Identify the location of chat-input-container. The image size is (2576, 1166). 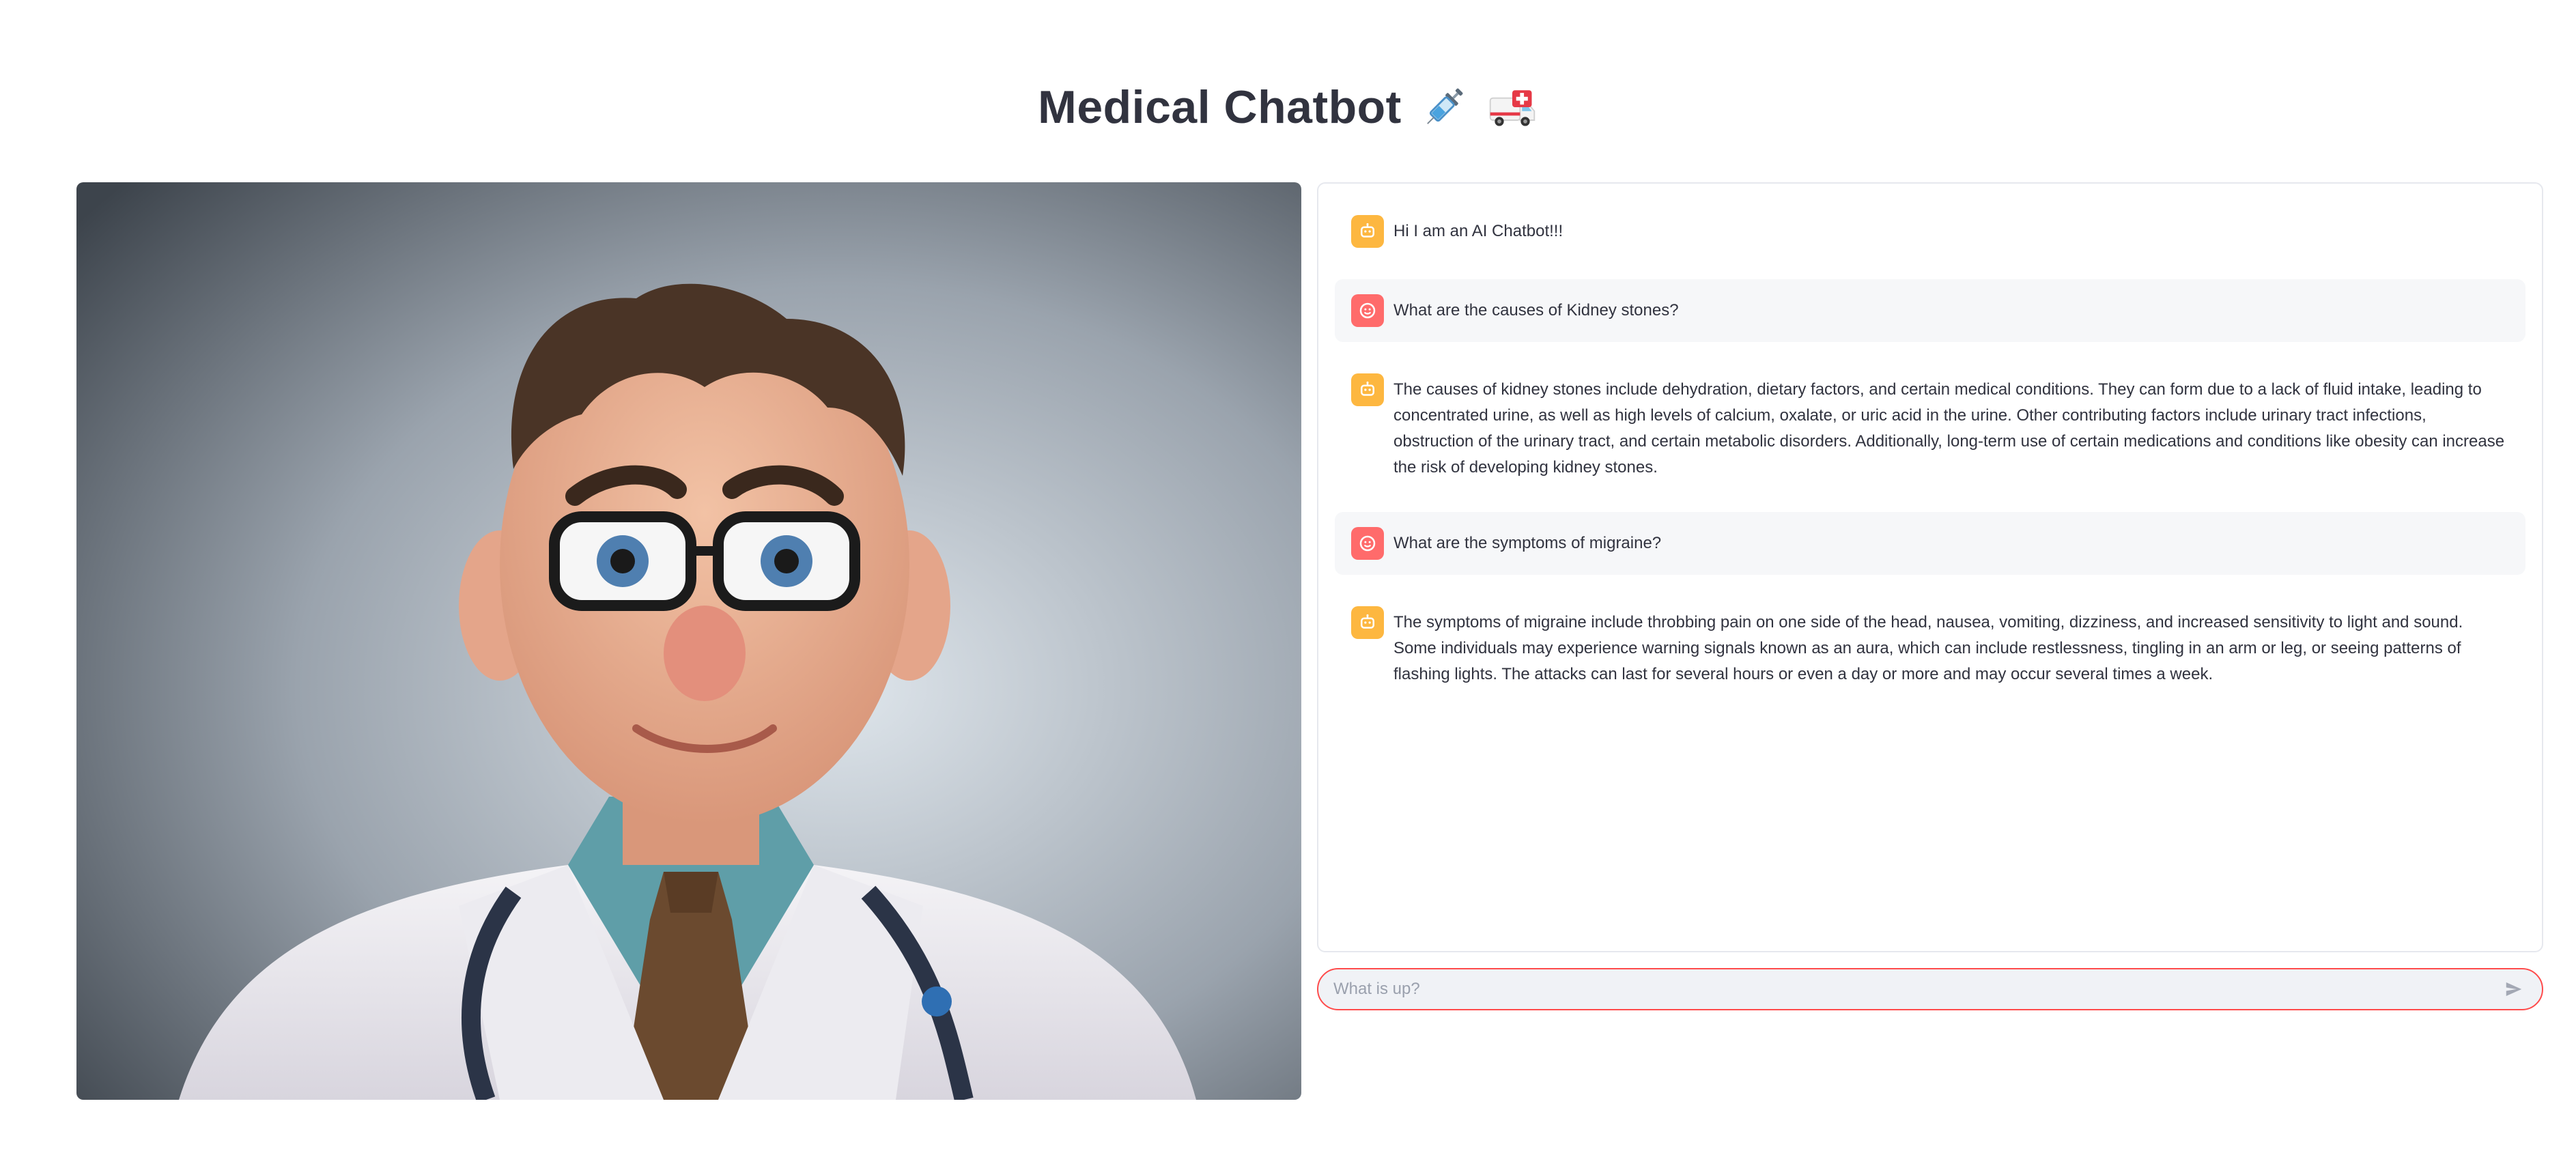
(1930, 989).